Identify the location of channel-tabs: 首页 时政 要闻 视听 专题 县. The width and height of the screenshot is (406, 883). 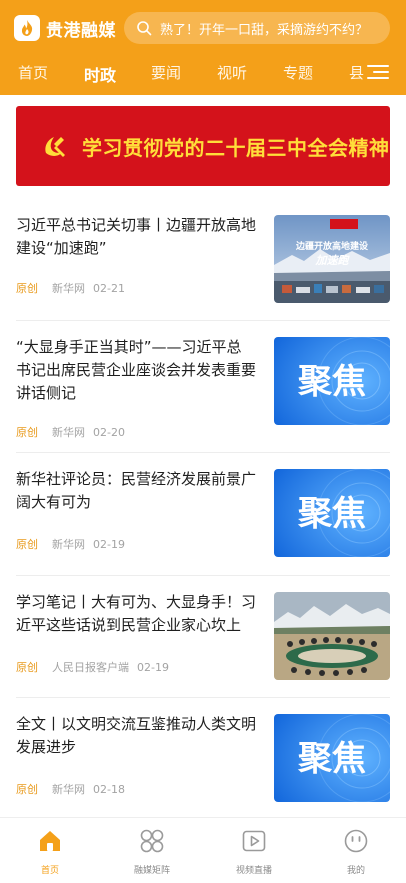
(203, 73).